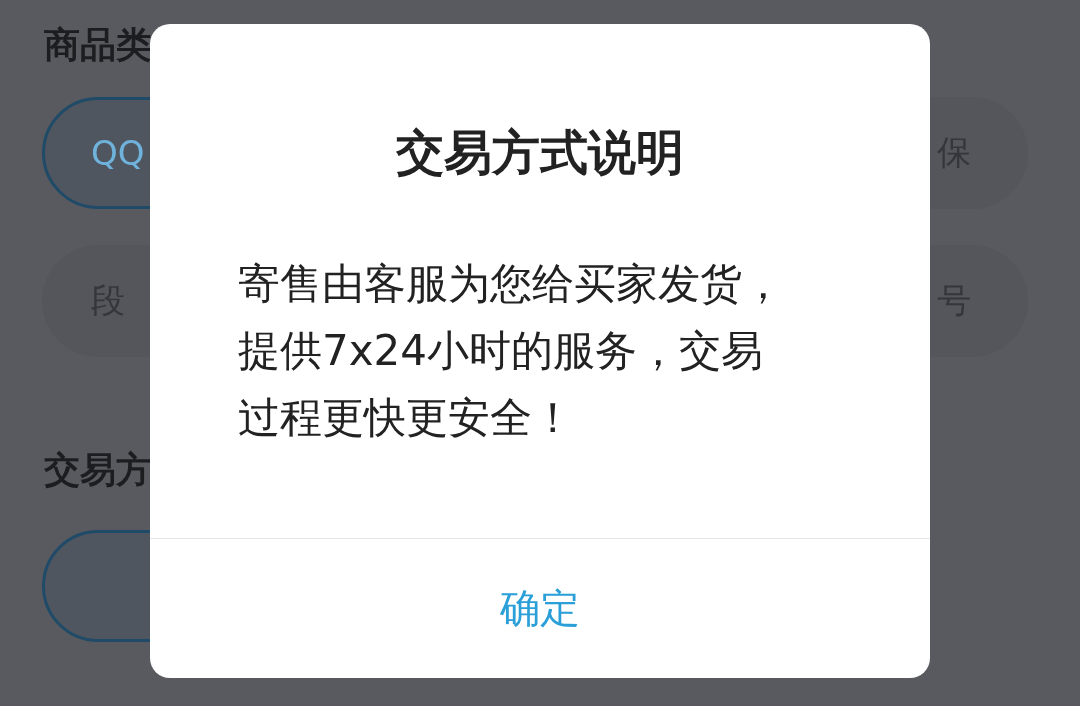 The image size is (1080, 706). Describe the element at coordinates (540, 152) in the screenshot. I see `dialog-title: 交易方式说明` at that location.